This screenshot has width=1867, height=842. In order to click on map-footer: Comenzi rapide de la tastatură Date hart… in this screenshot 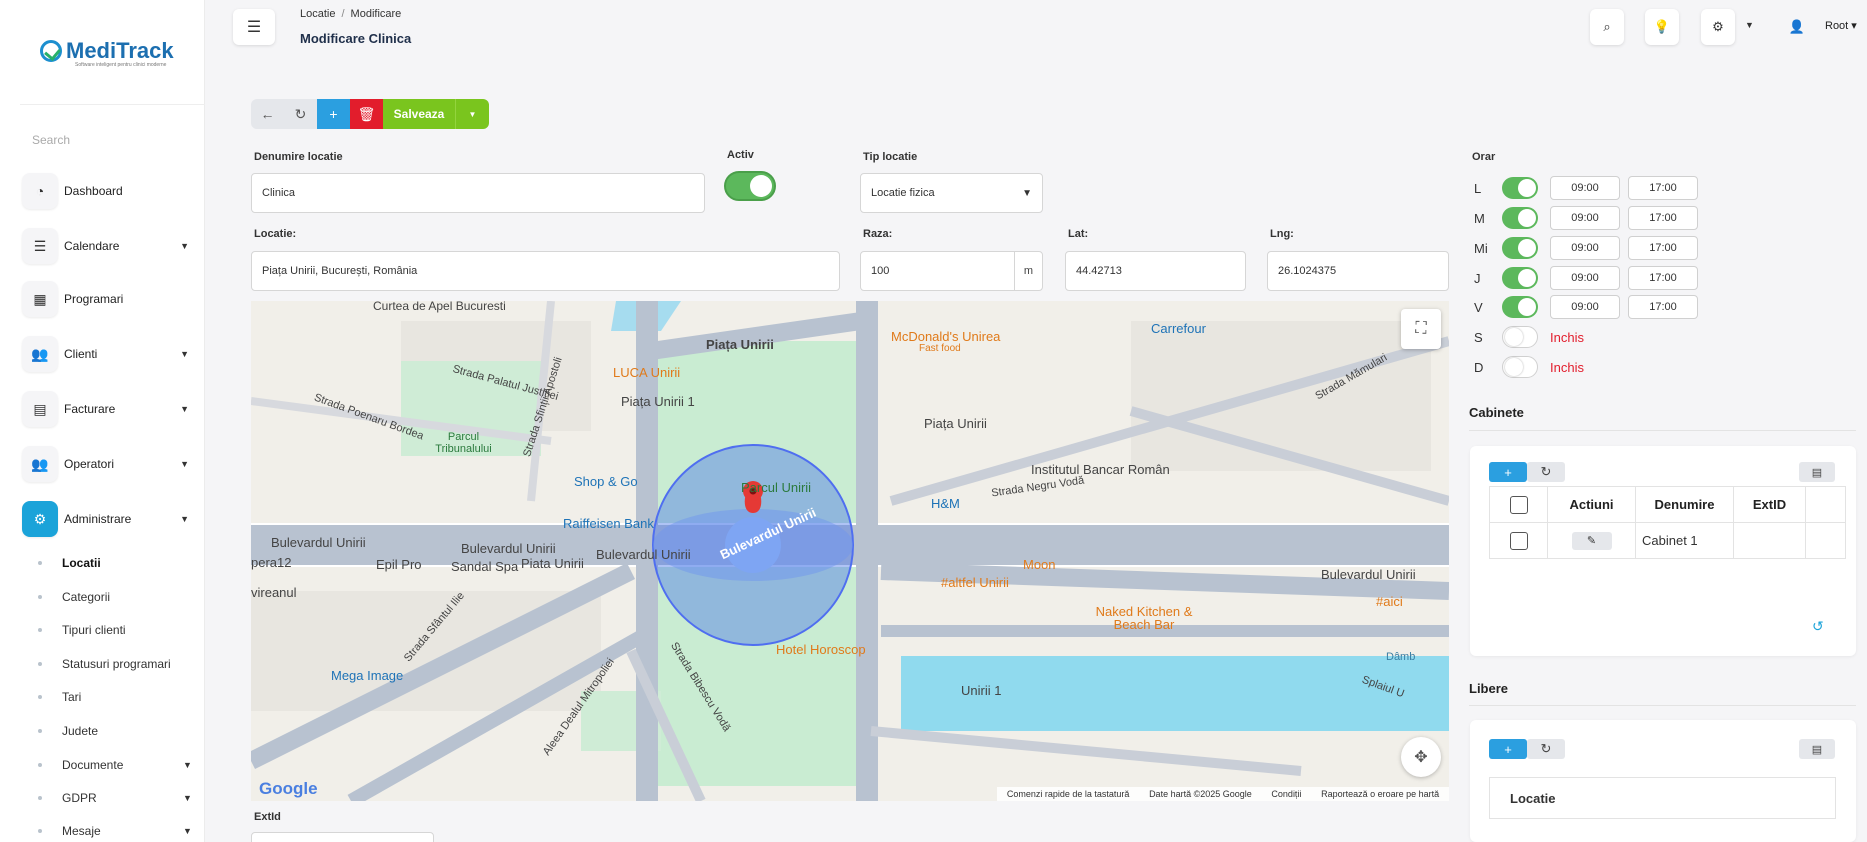, I will do `click(1223, 794)`.